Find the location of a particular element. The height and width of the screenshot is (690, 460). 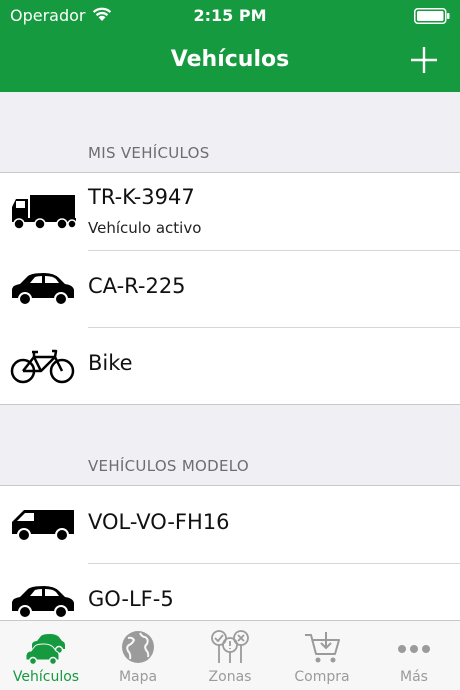

vehicle-status: Vehículo activo is located at coordinates (145, 228).